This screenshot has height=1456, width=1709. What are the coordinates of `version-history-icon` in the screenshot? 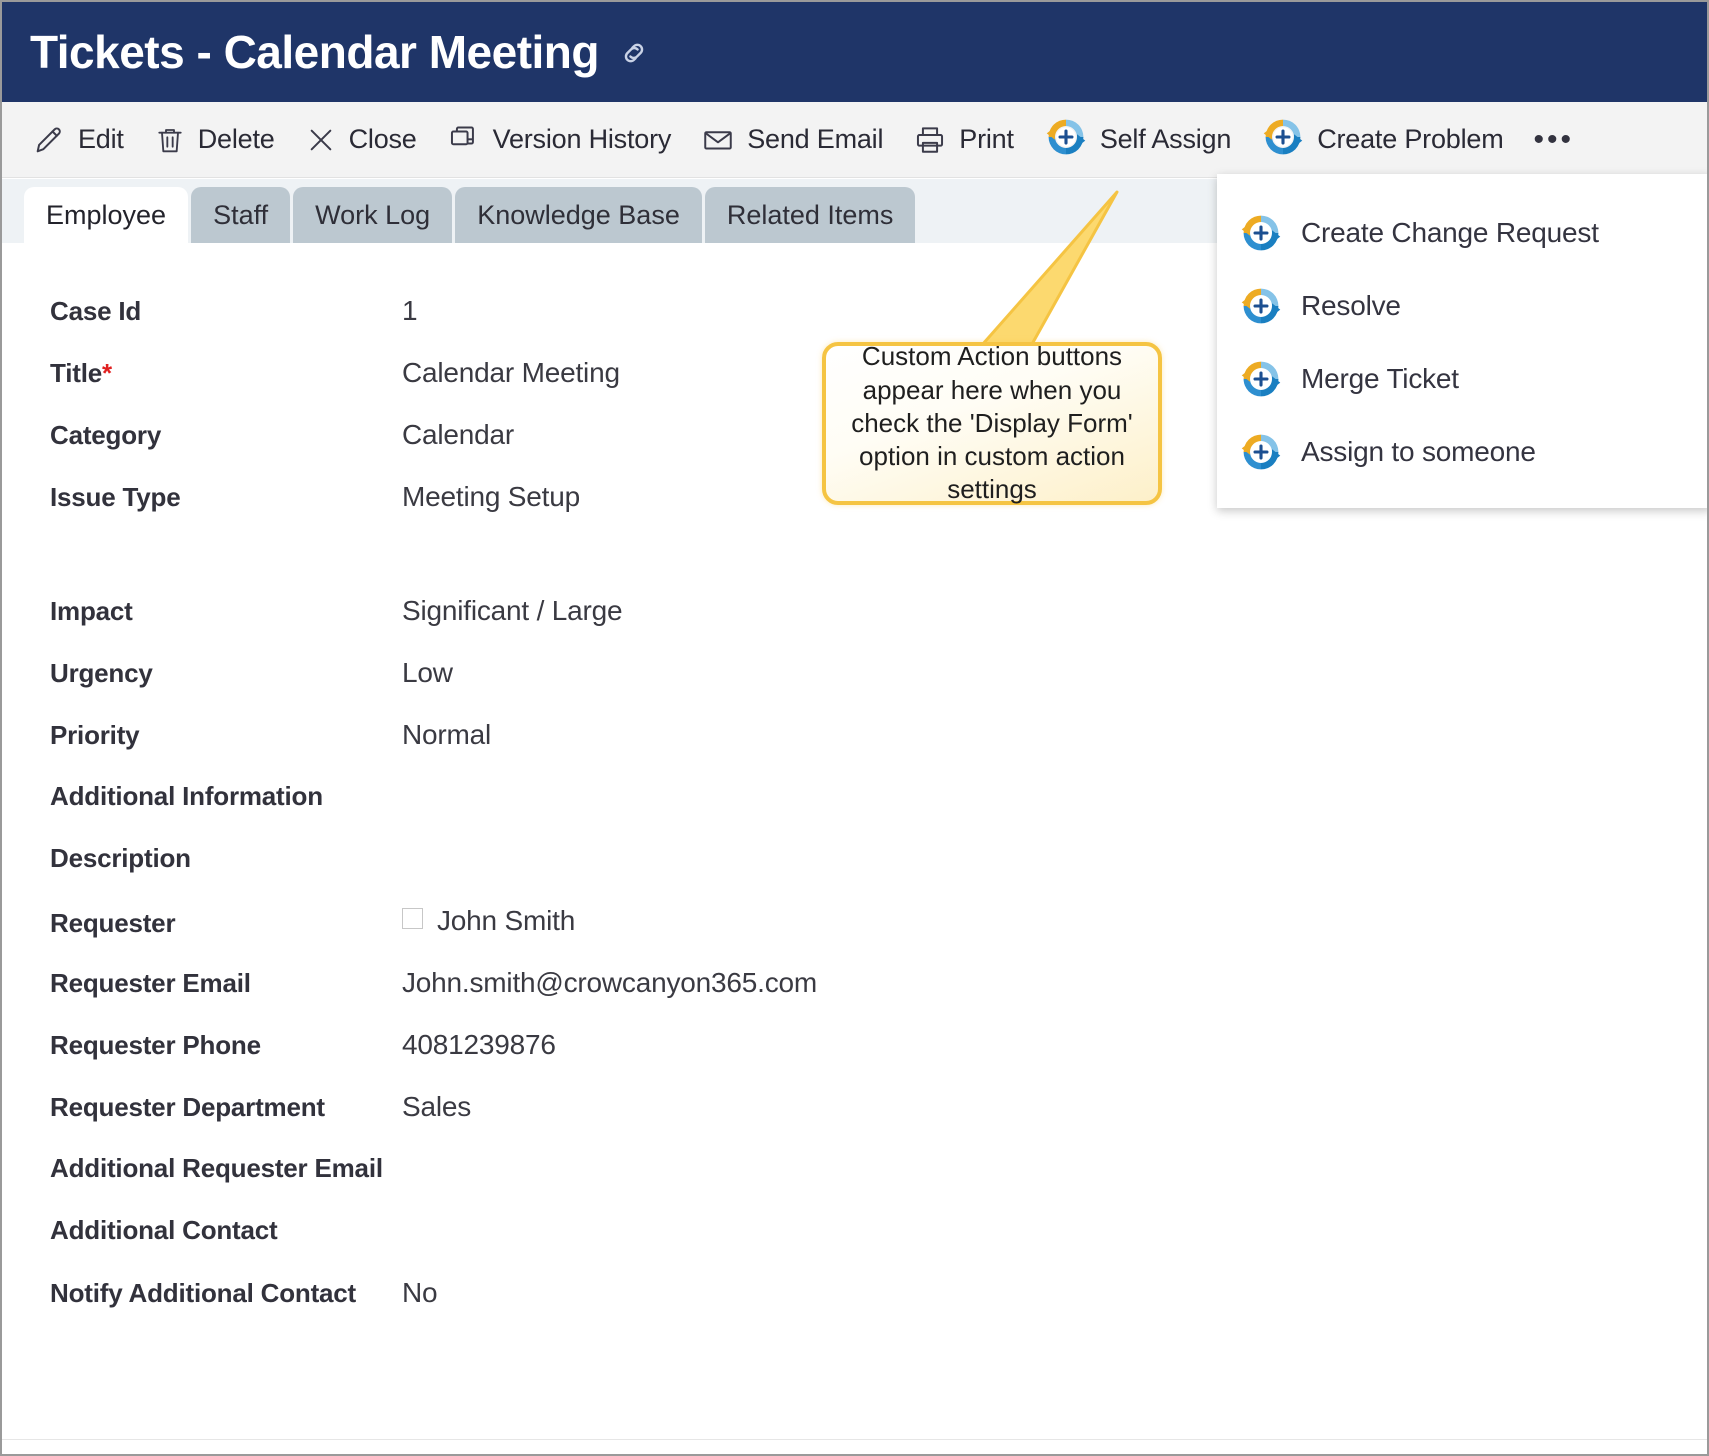 It's located at (464, 140).